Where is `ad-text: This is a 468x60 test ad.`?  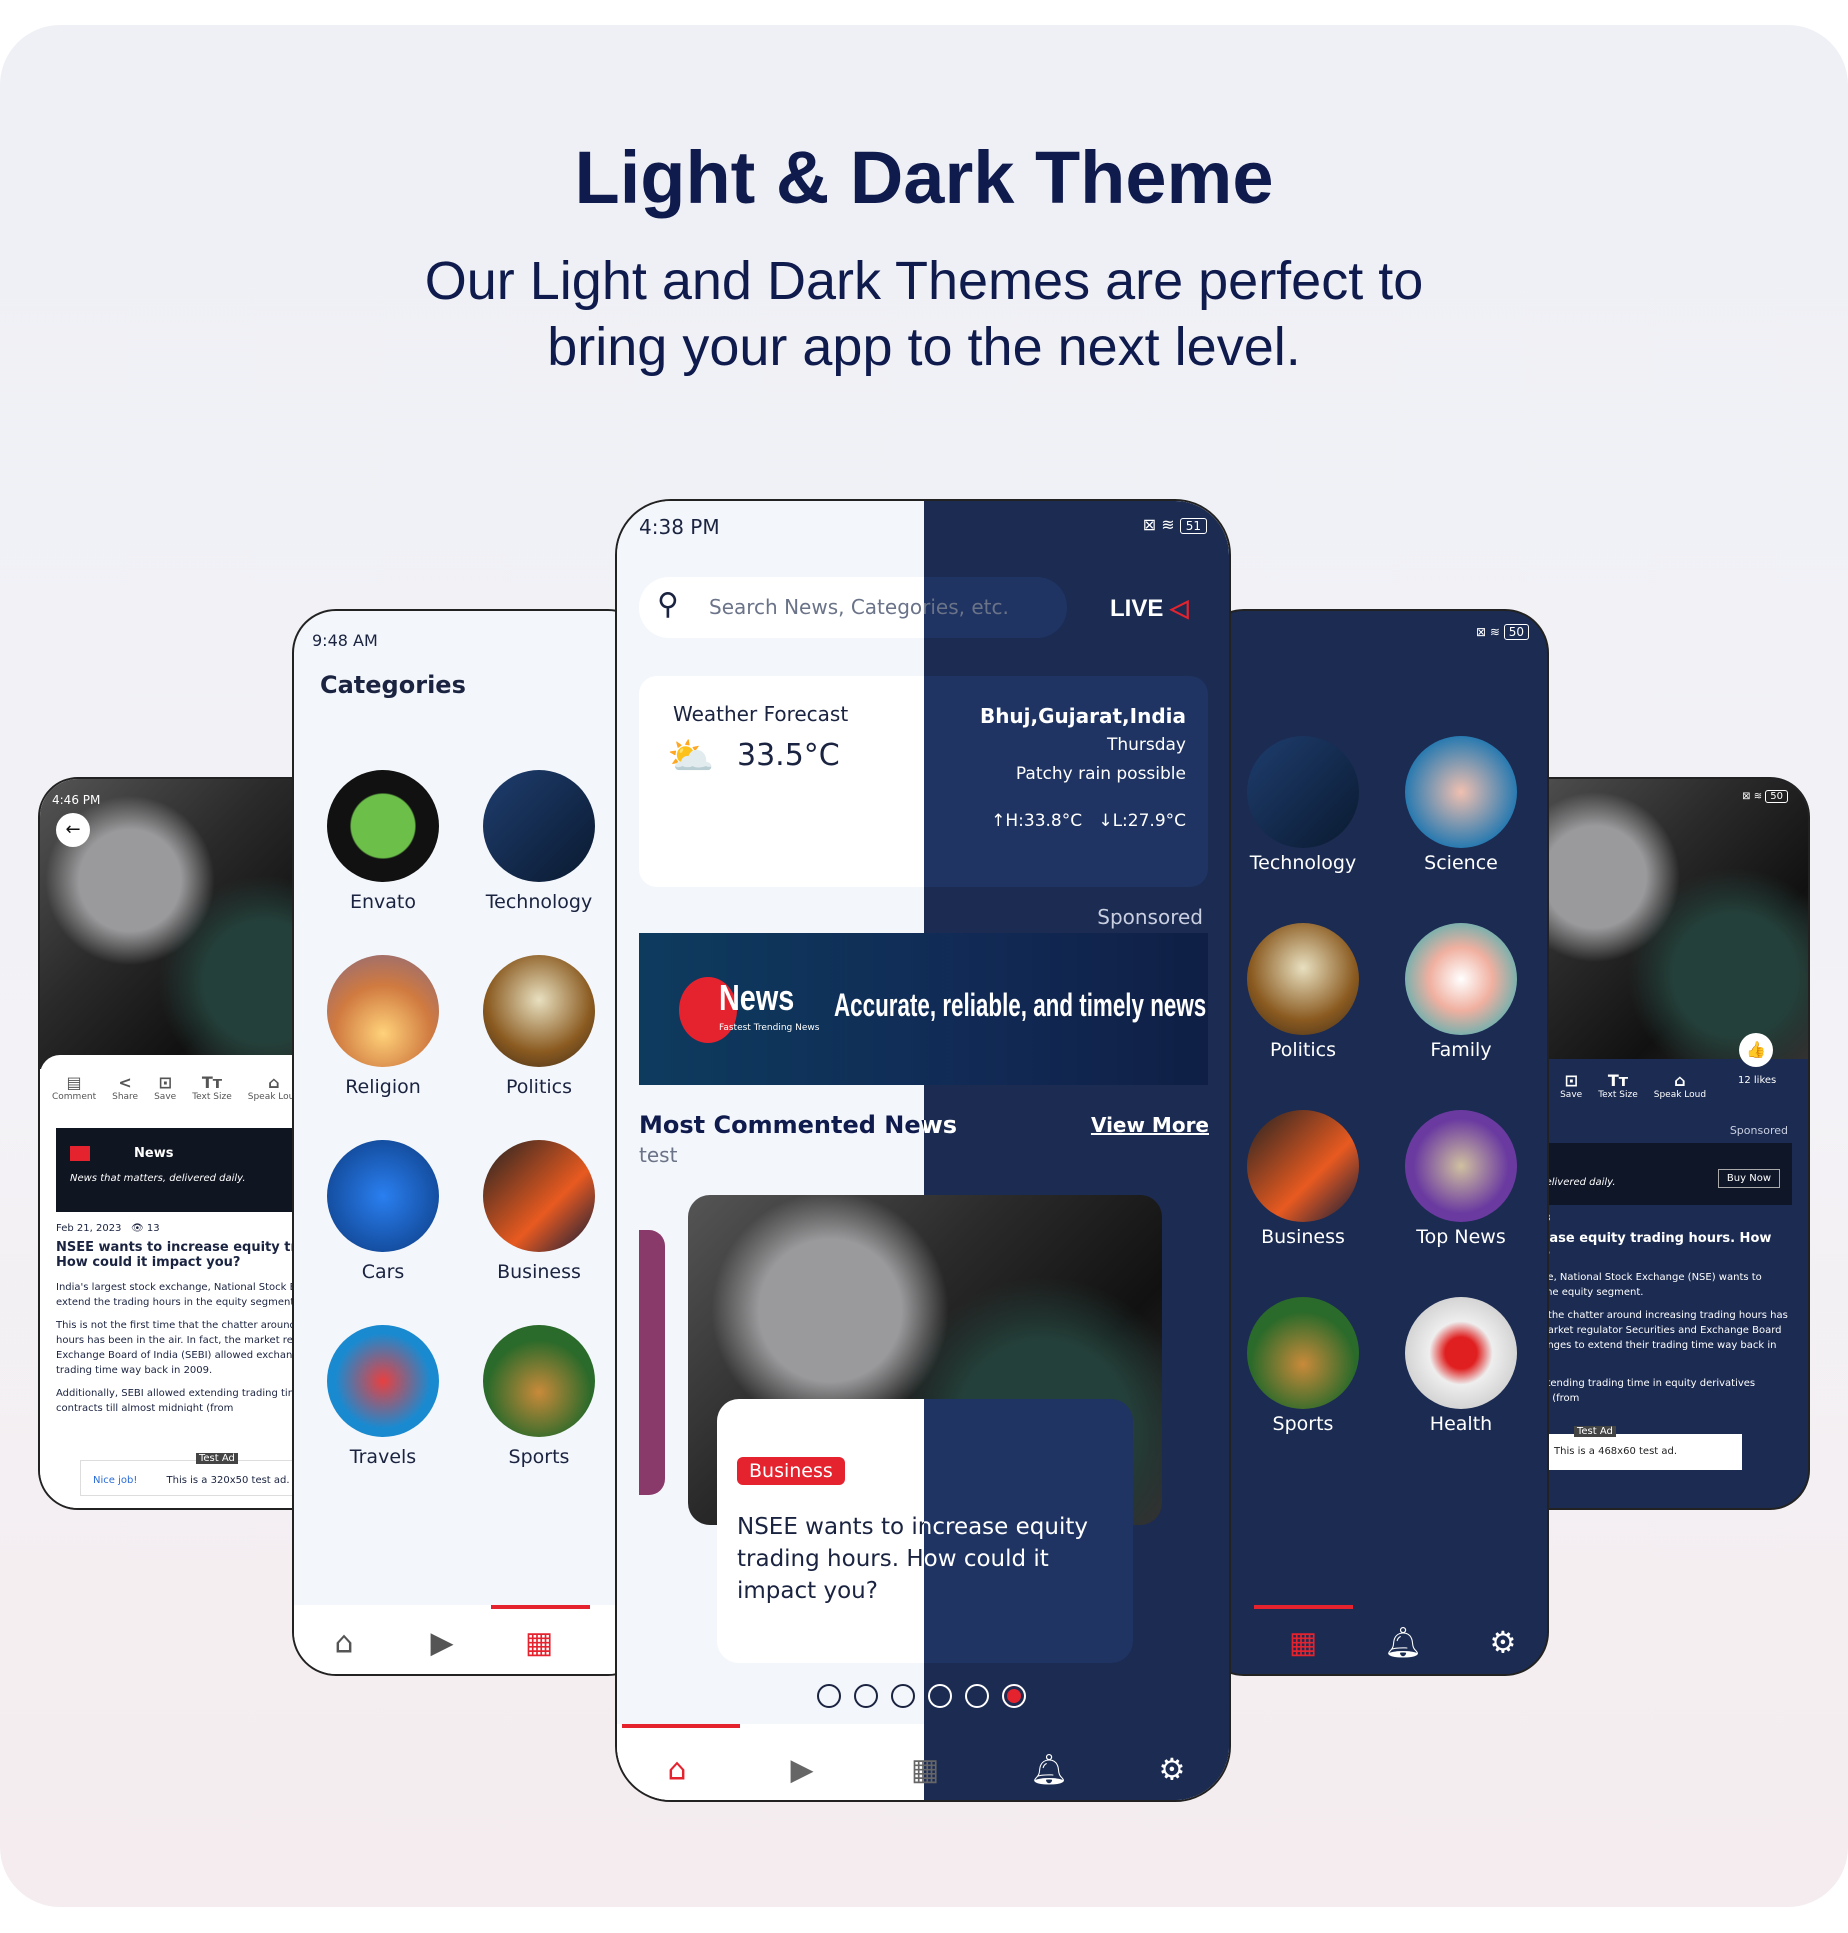 ad-text: This is a 468x60 test ad. is located at coordinates (1616, 1451).